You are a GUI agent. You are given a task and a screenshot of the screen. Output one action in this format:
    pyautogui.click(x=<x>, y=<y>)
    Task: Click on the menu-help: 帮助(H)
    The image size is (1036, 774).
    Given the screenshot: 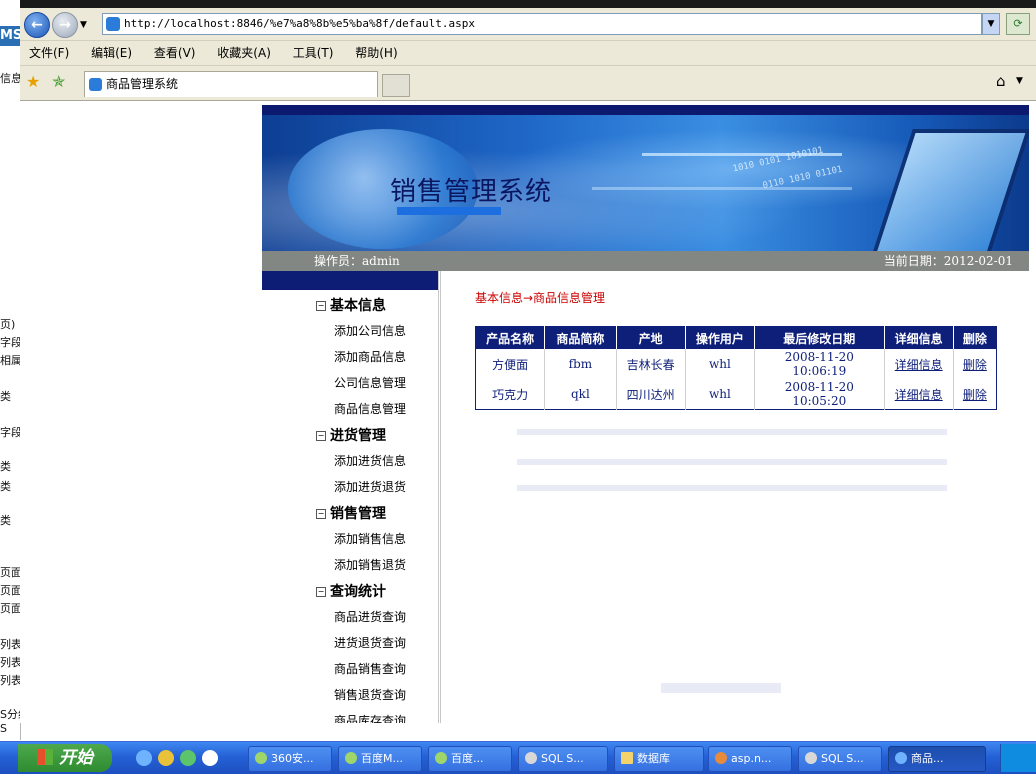 What is the action you would take?
    pyautogui.click(x=376, y=53)
    